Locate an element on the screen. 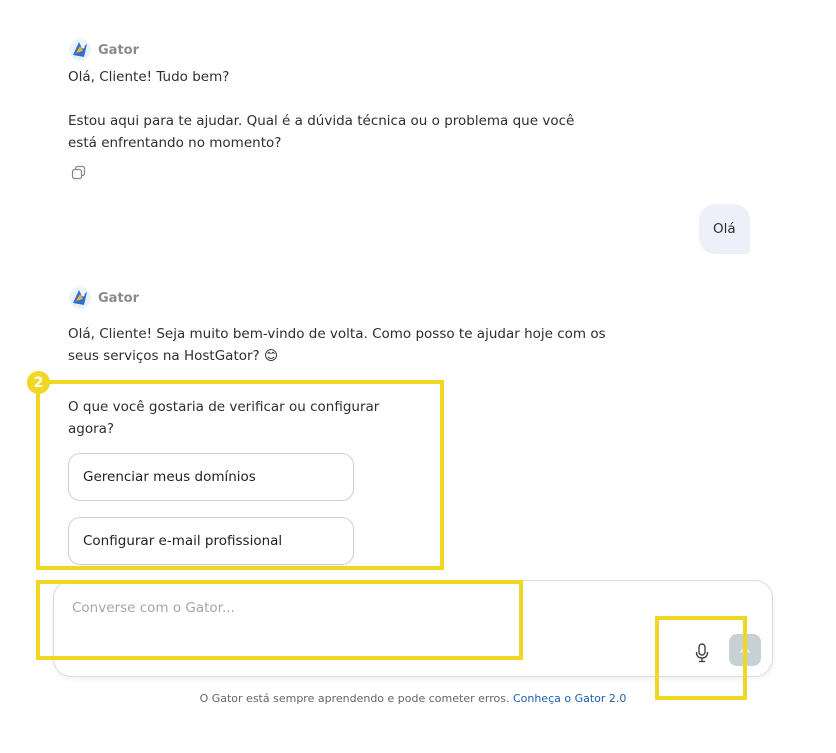 The height and width of the screenshot is (753, 836). highlight-options is located at coordinates (240, 475).